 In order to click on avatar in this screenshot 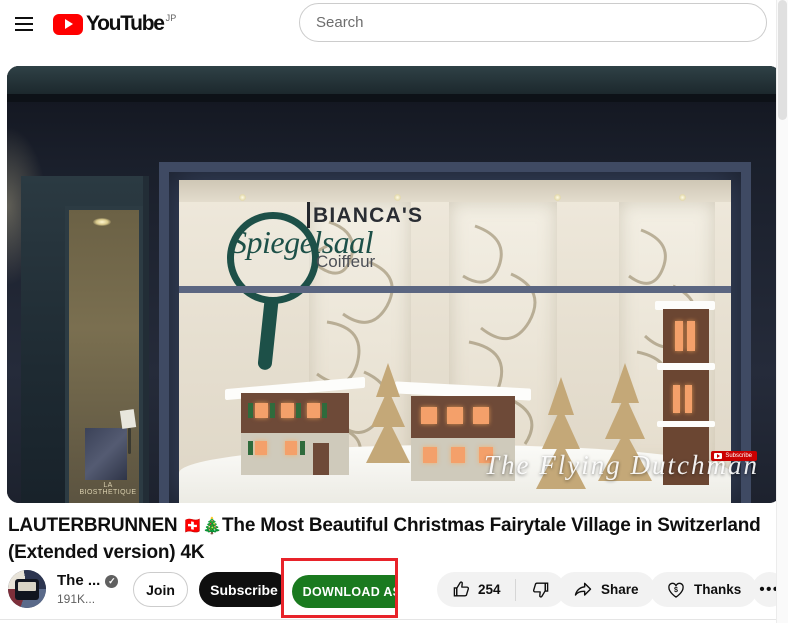, I will do `click(27, 589)`.